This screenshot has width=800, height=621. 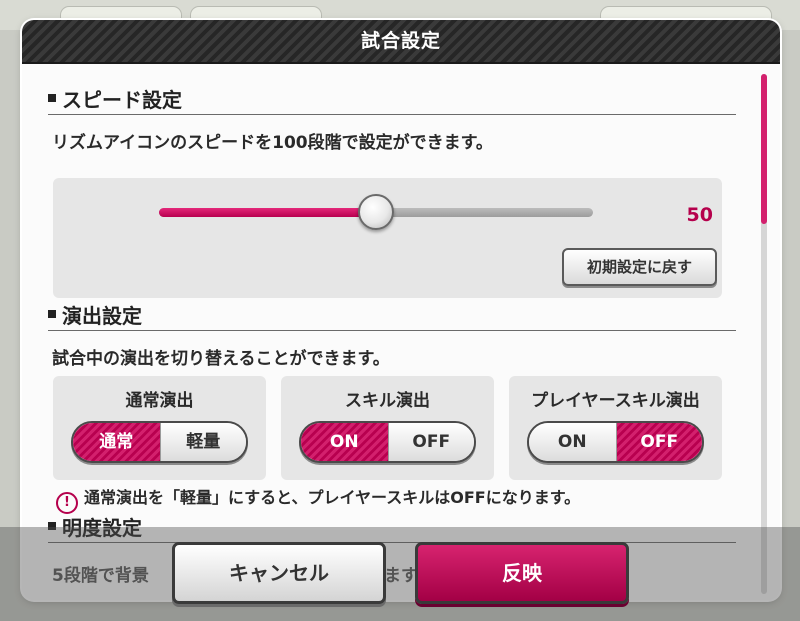 I want to click on effects-warning: ! 通常演出を「軽量」にすると、プレイヤースキルはOFFになります。, so click(x=318, y=499).